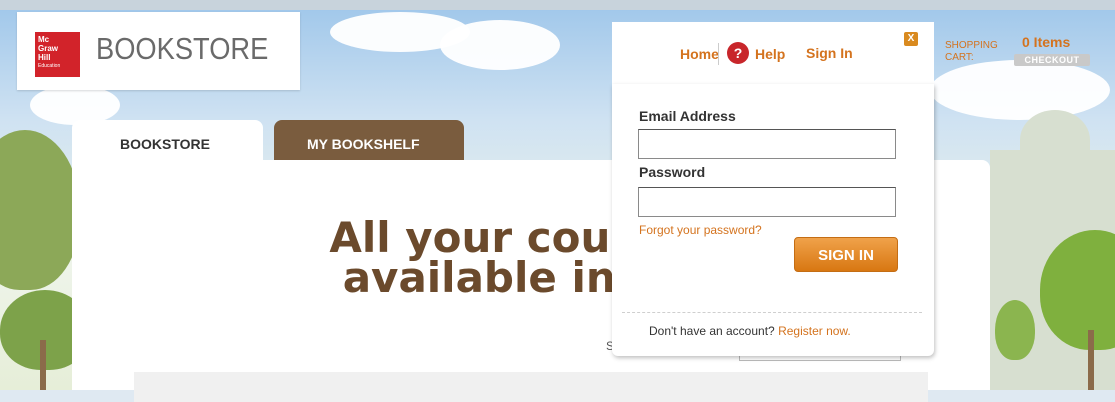 This screenshot has height=402, width=1115. I want to click on nav-sign-in-link: Sign In, so click(829, 53).